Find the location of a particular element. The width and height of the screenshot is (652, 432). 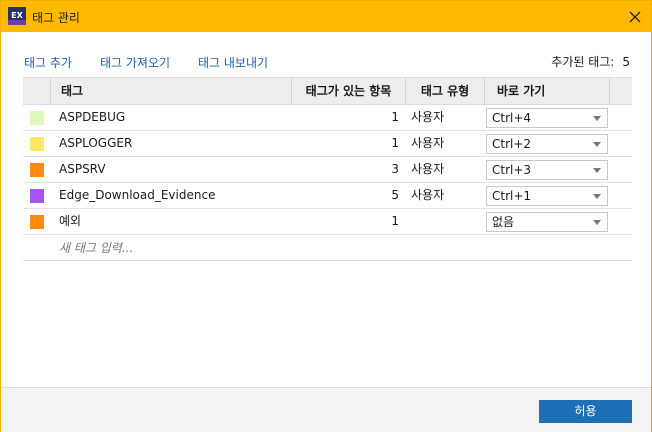

added-tags-count: 5 is located at coordinates (626, 62).